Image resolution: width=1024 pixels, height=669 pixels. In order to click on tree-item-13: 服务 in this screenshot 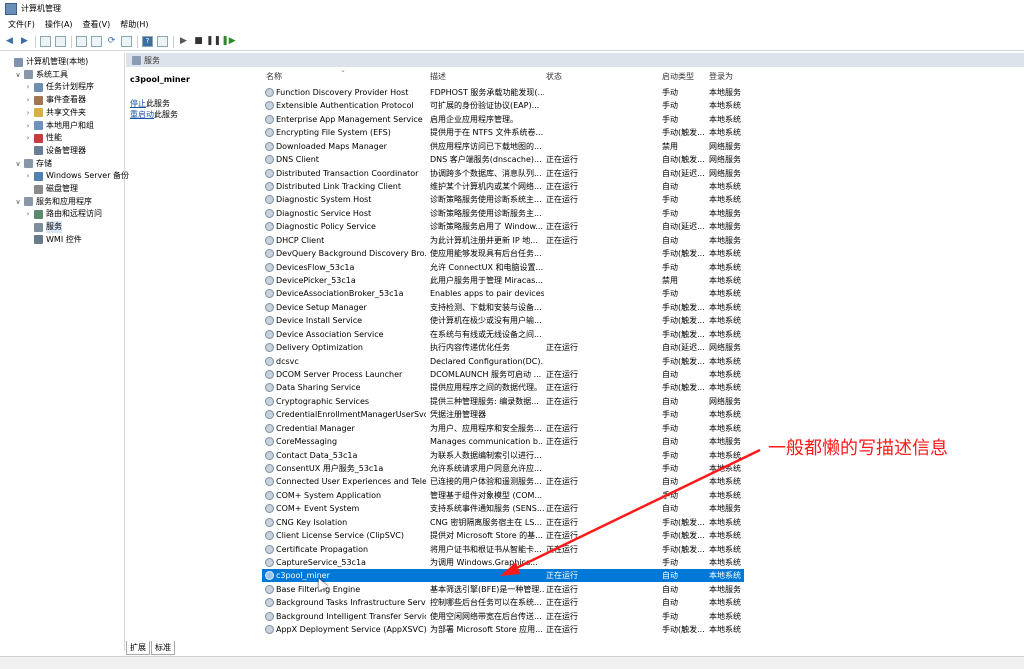, I will do `click(43, 227)`.